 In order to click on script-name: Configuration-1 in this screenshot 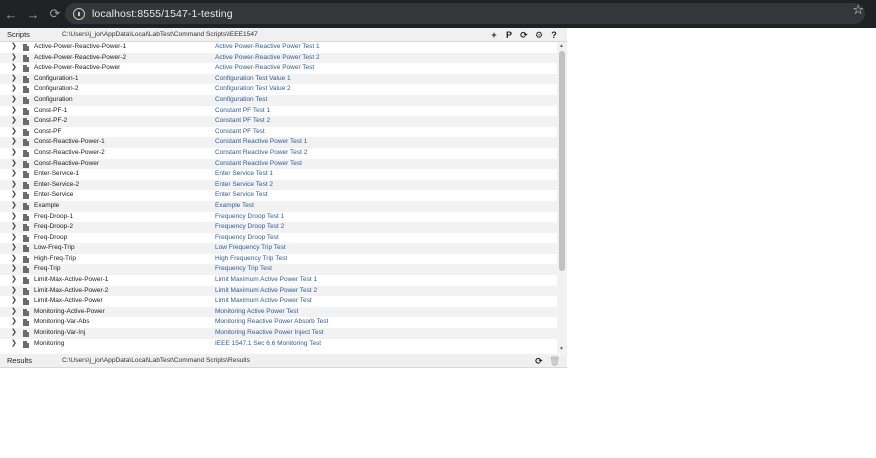, I will do `click(56, 79)`.